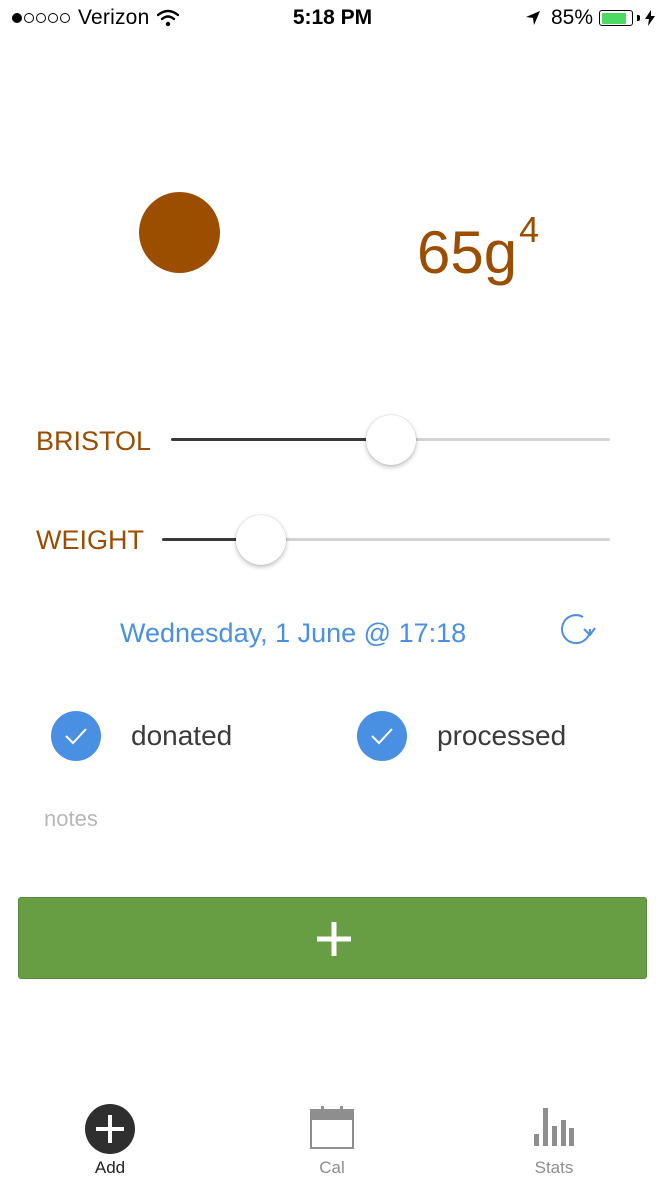  I want to click on weight-display: 65g4, so click(478, 247).